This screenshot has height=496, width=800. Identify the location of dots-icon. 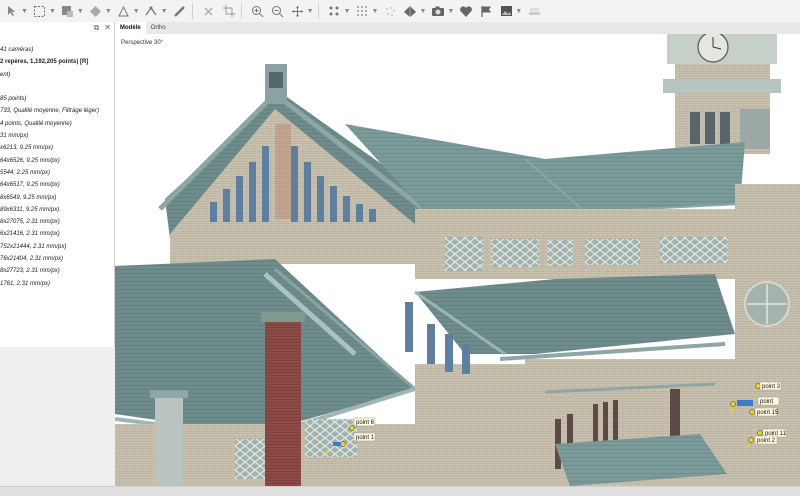
(390, 11).